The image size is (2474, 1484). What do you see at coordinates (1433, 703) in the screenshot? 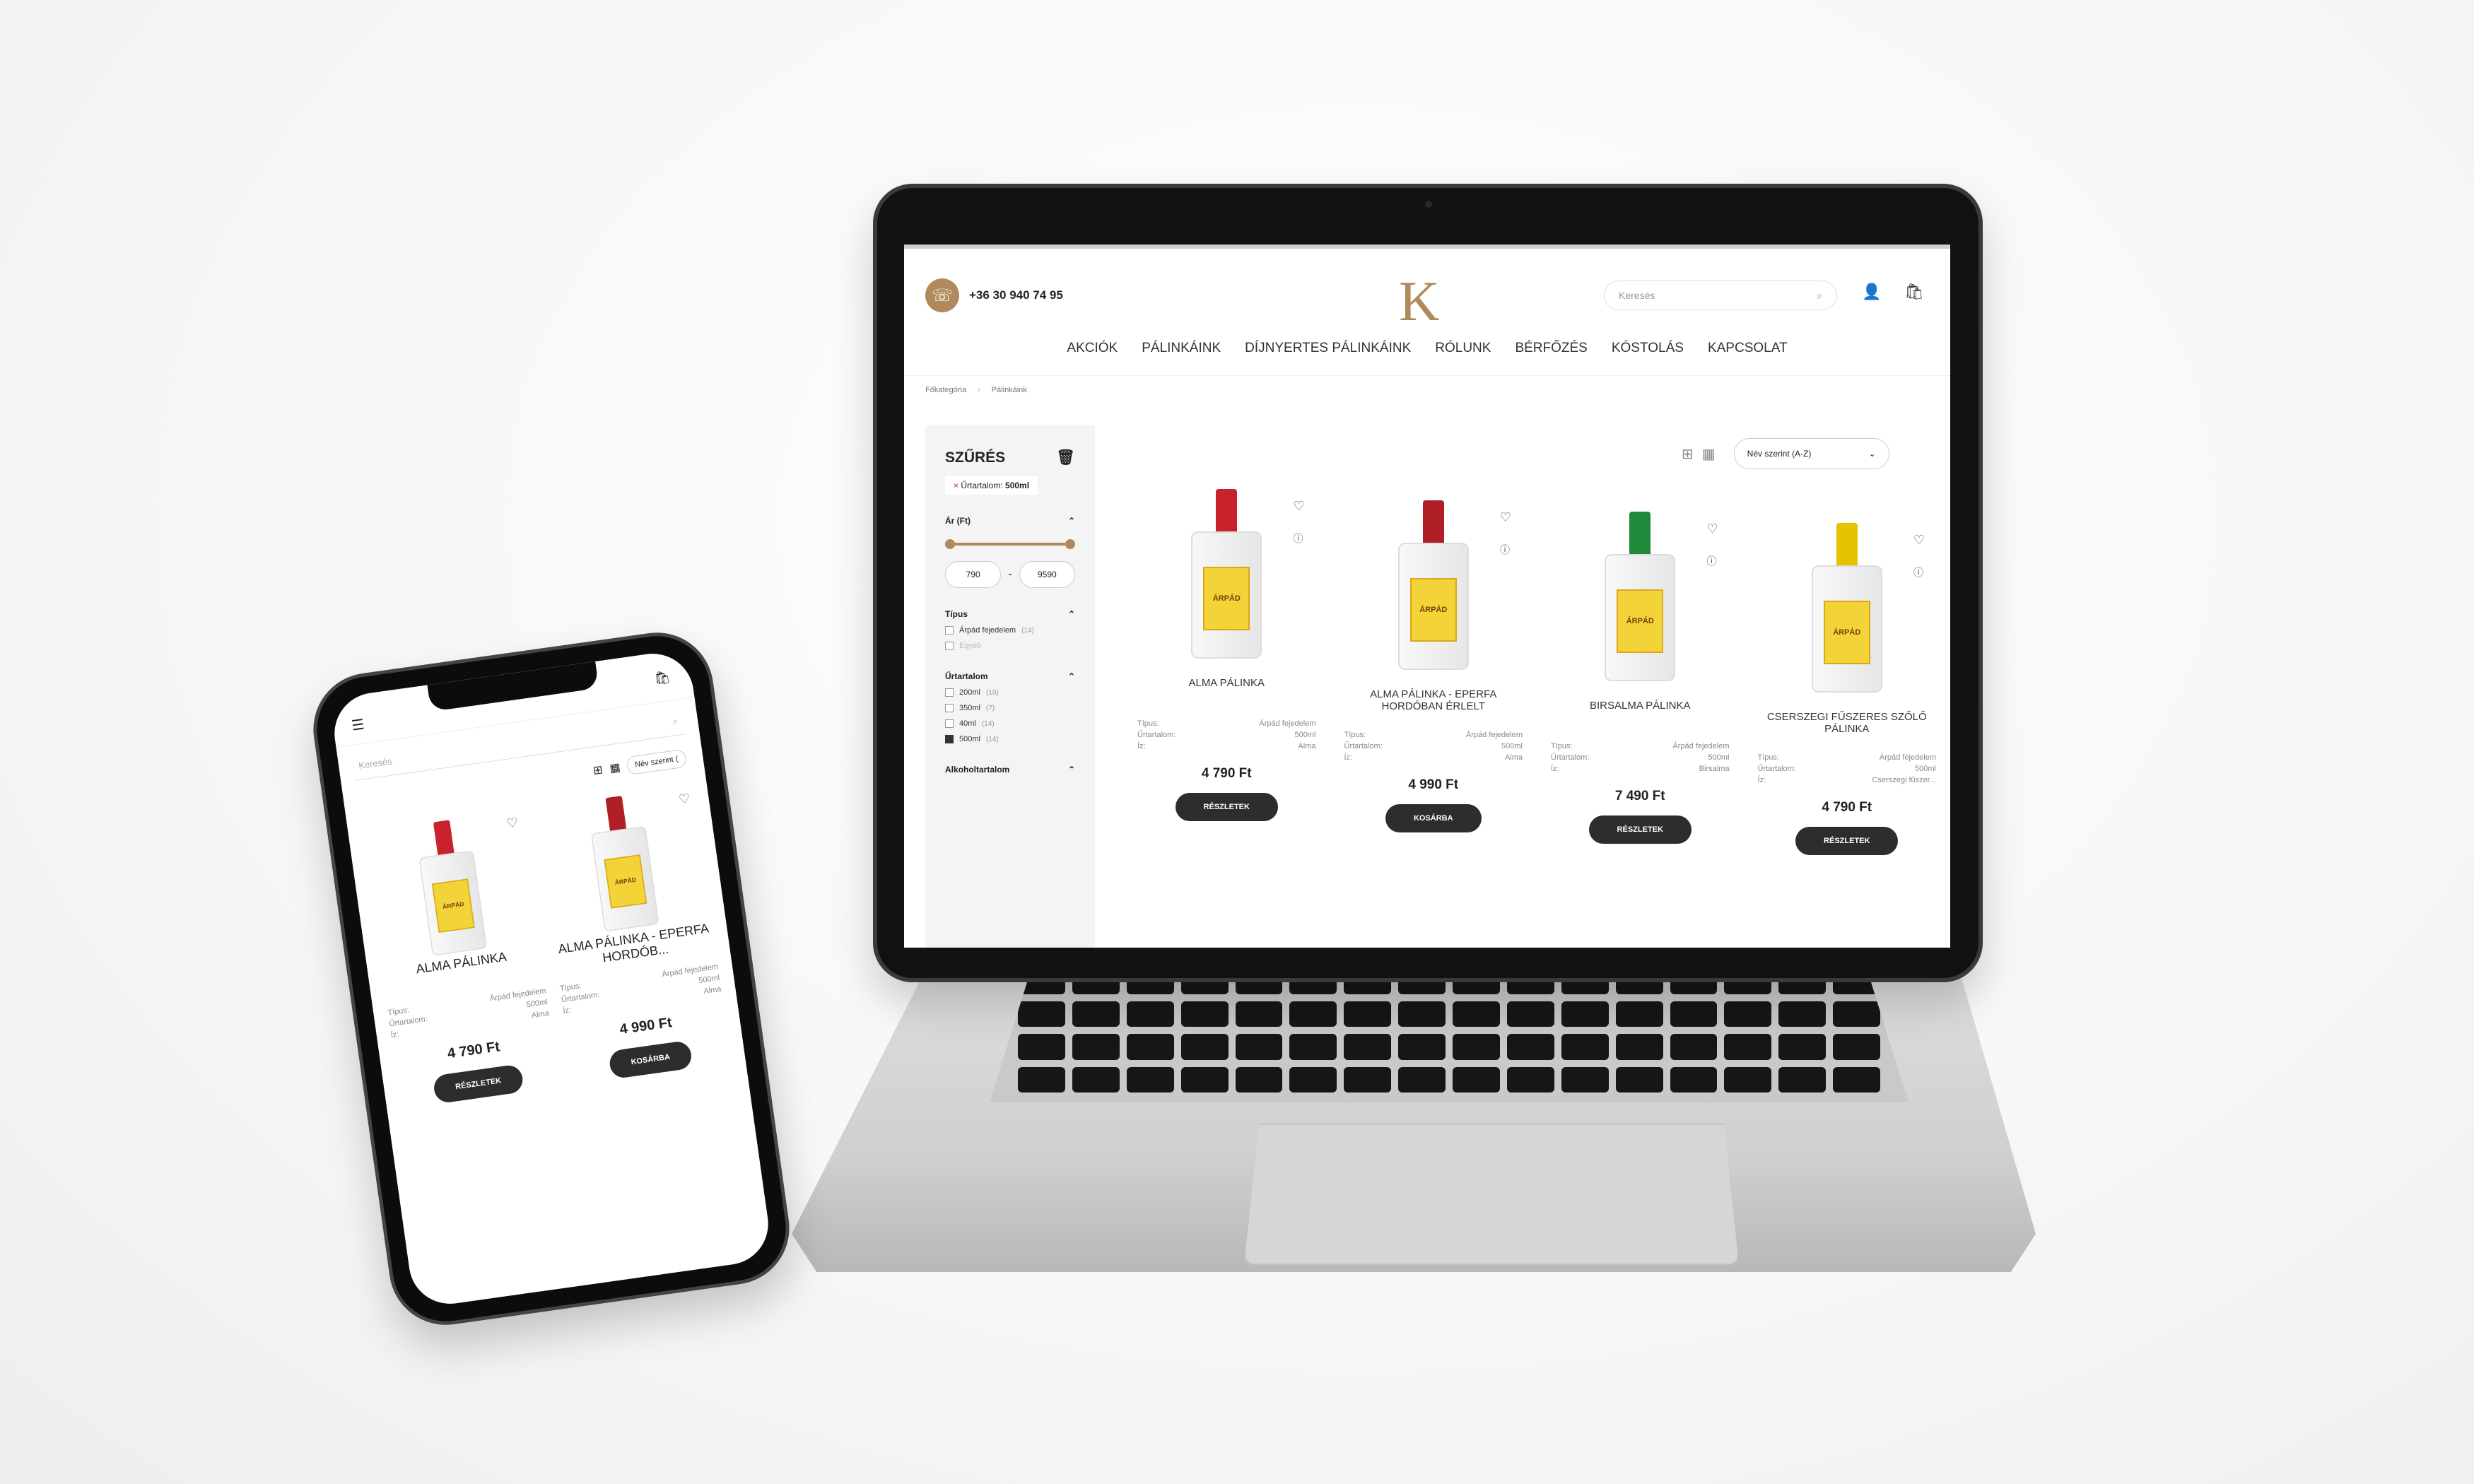
I see `product-name: ALMA PÁLINKA - EPERFA HORDÓBAN ÉRLELT` at bounding box center [1433, 703].